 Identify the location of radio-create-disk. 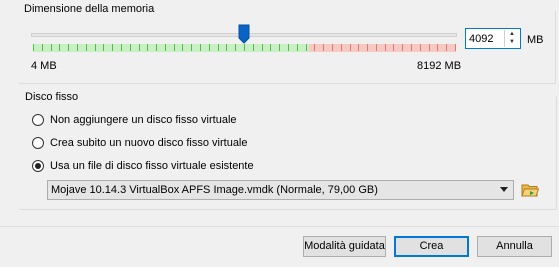
(38, 143).